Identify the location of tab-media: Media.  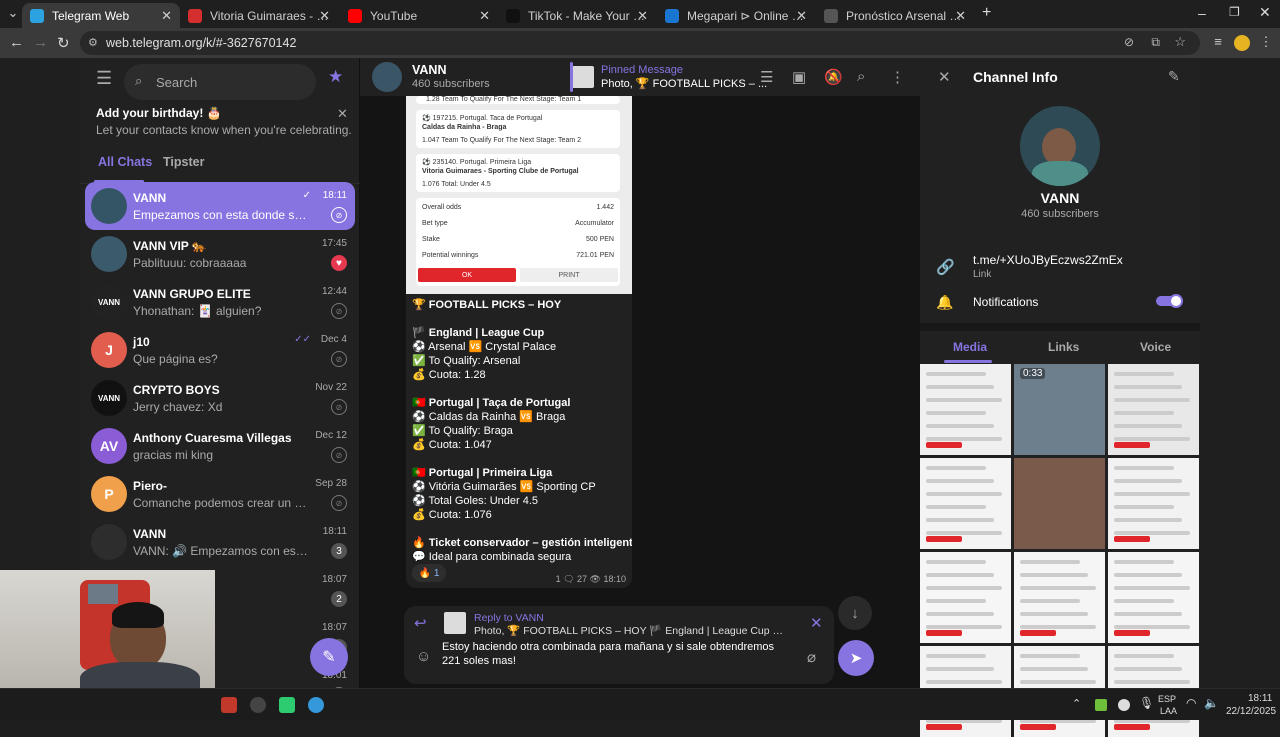
(970, 347).